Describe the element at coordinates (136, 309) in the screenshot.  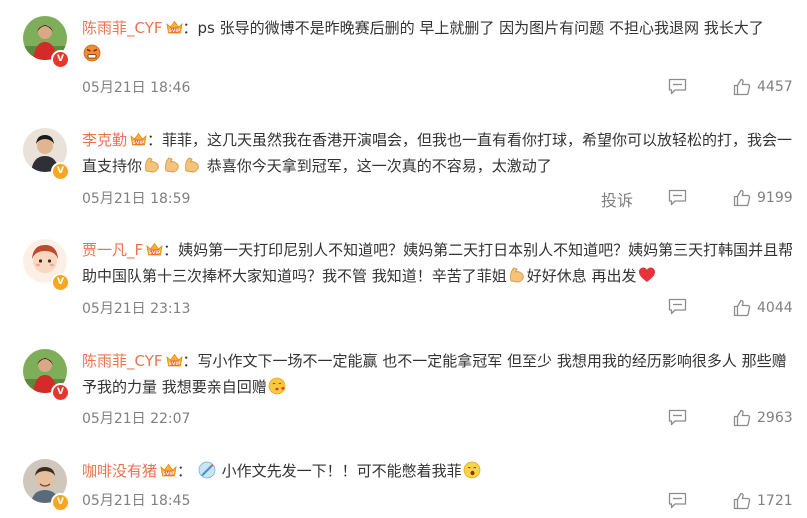
I see `comment-time: 05月21日 23:13` at that location.